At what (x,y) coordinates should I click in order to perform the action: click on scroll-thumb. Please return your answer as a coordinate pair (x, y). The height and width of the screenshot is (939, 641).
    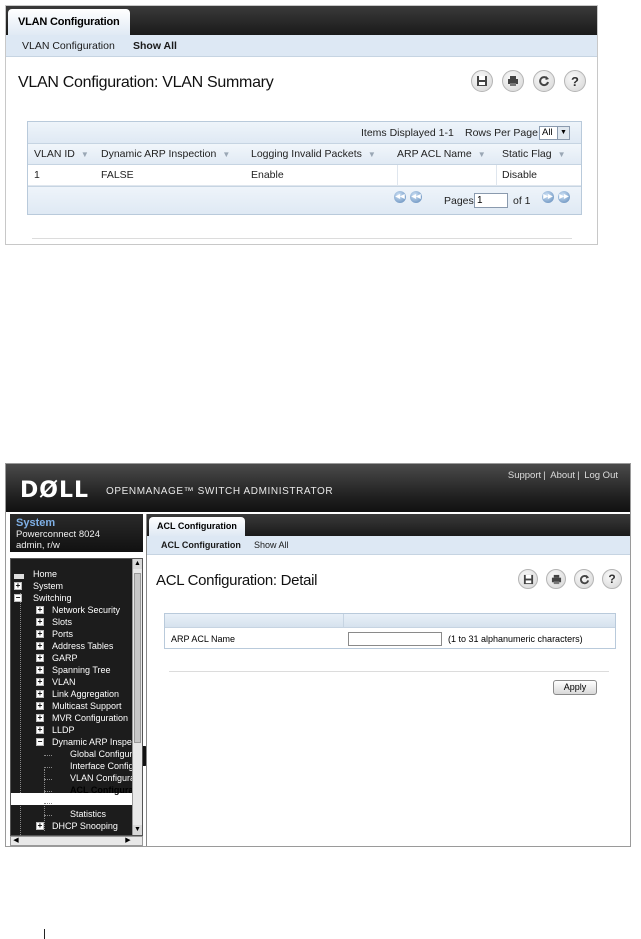
    Looking at the image, I should click on (137, 658).